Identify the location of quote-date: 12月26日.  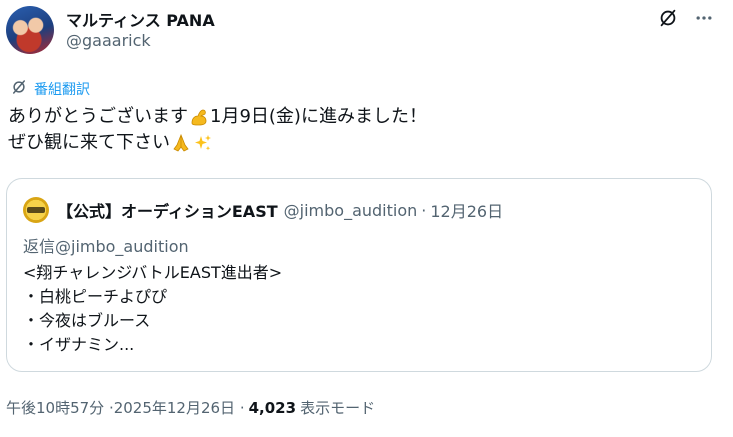
(466, 210).